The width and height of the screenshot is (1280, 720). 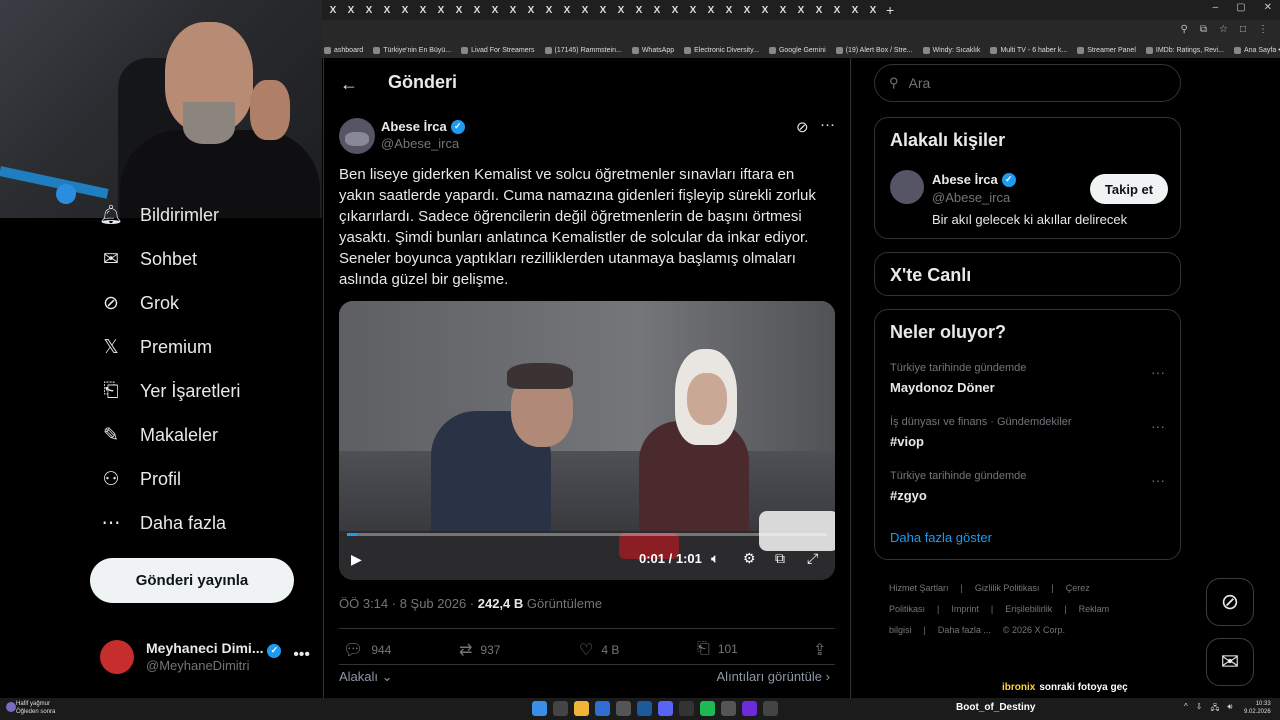 I want to click on bookmark-item: Windy: Sıcaklık, so click(x=951, y=50).